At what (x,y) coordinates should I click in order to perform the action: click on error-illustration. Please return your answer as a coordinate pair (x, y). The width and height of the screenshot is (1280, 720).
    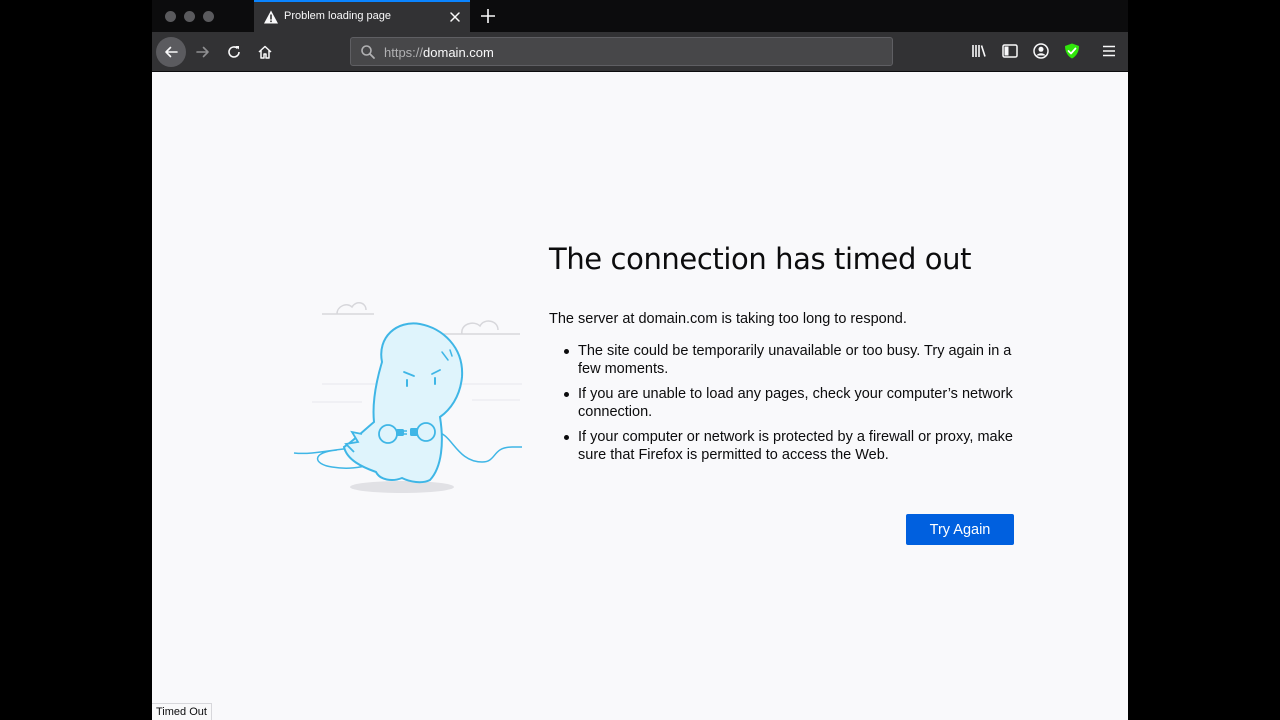
    Looking at the image, I should click on (407, 397).